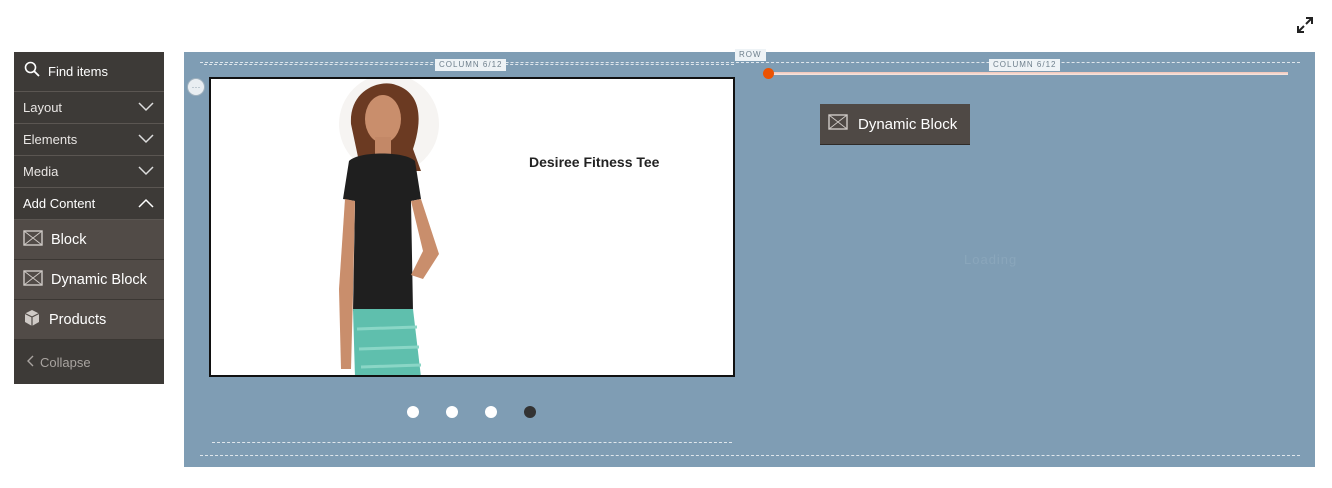  I want to click on section-label: Elements, so click(50, 139).